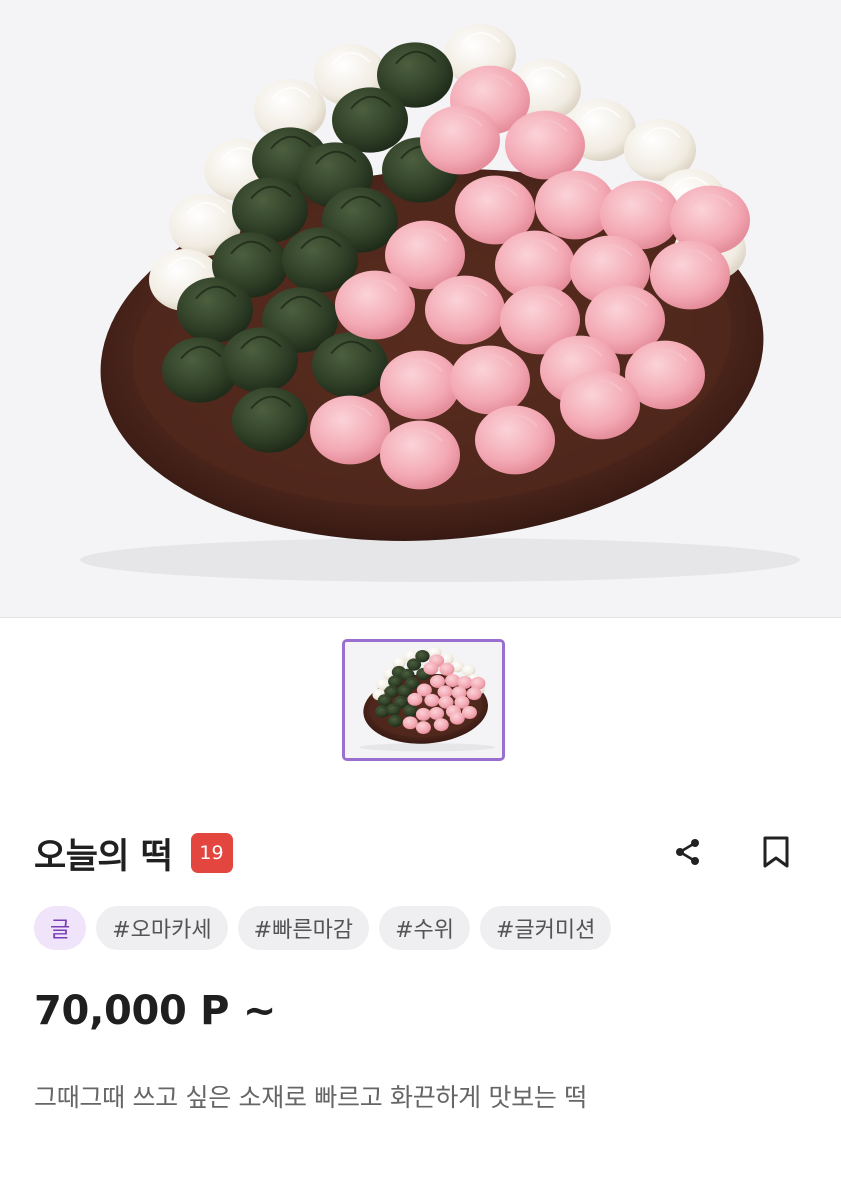 This screenshot has height=1200, width=841. I want to click on thumbnail-selected, so click(423, 700).